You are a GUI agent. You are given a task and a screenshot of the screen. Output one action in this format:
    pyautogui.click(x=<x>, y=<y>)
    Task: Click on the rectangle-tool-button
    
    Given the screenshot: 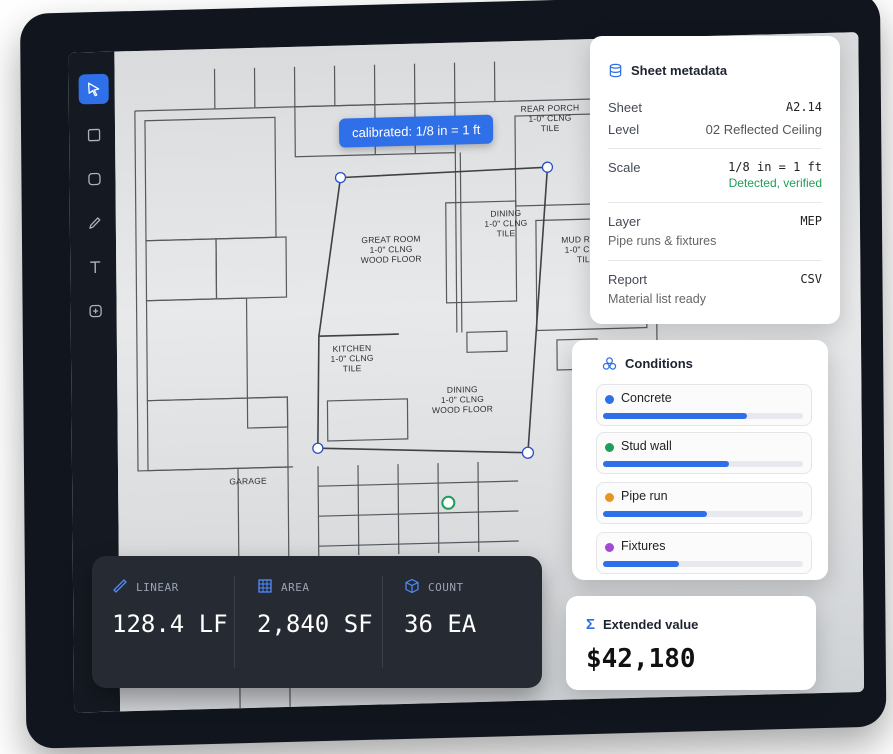 What is the action you would take?
    pyautogui.click(x=94, y=135)
    